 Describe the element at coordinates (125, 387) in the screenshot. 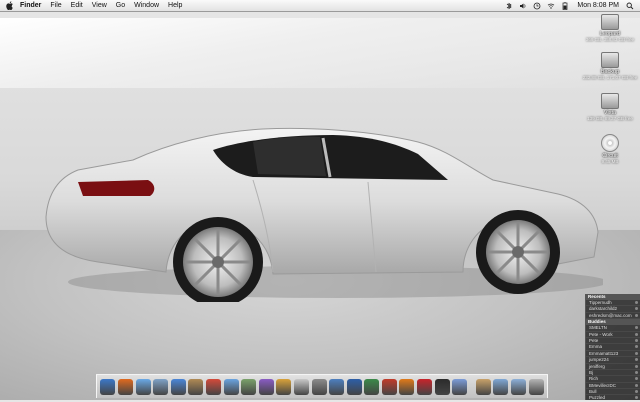

I see `firefox-icon` at that location.